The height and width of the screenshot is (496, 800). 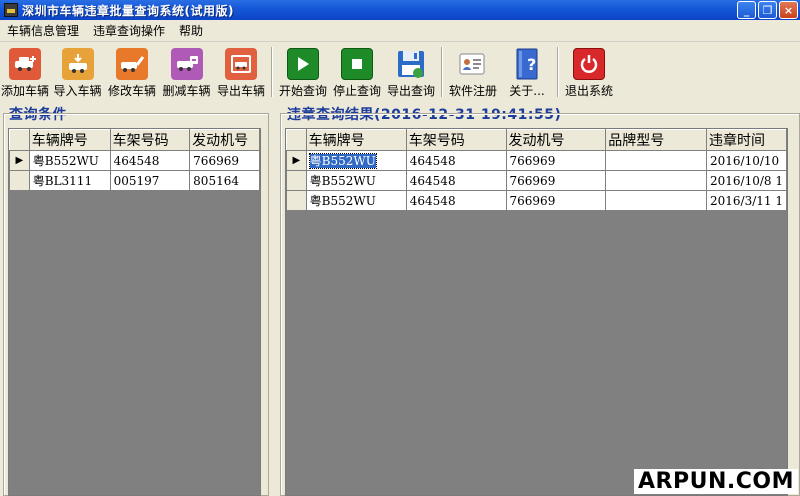 I want to click on edit-car-button: 修改车辆, so click(x=132, y=71).